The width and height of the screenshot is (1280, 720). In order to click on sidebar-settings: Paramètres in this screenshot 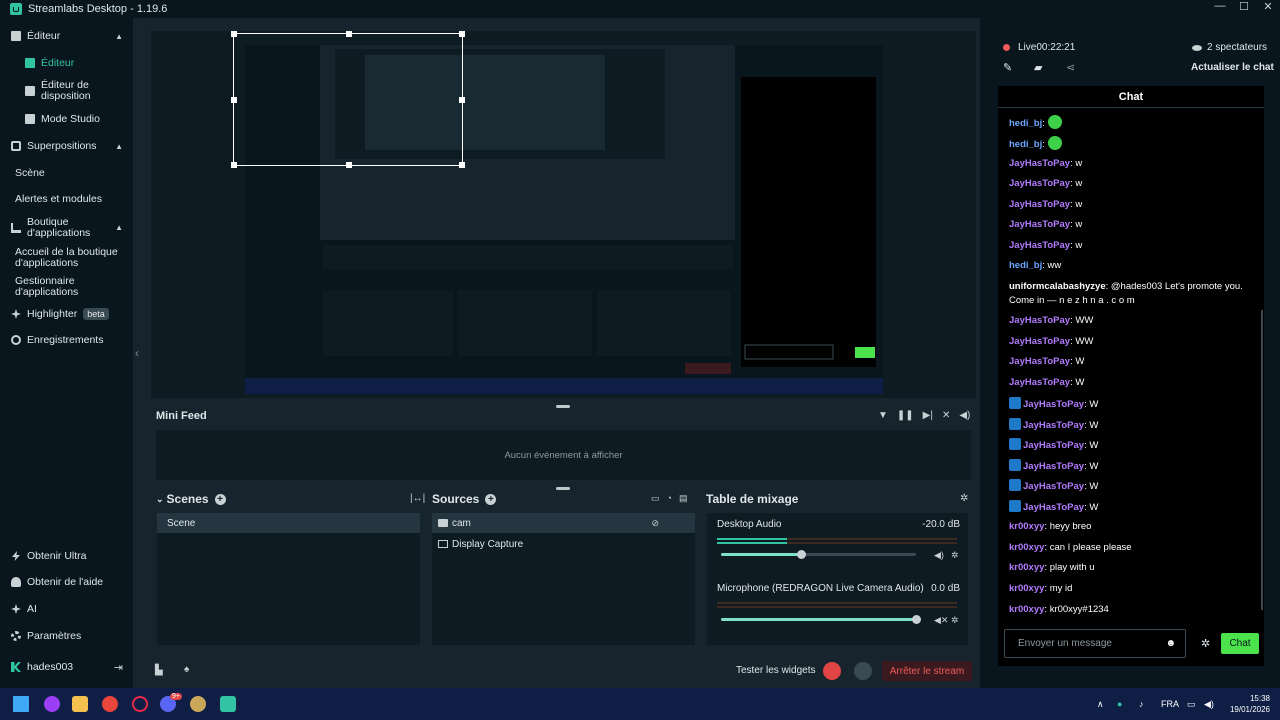, I will do `click(66, 636)`.